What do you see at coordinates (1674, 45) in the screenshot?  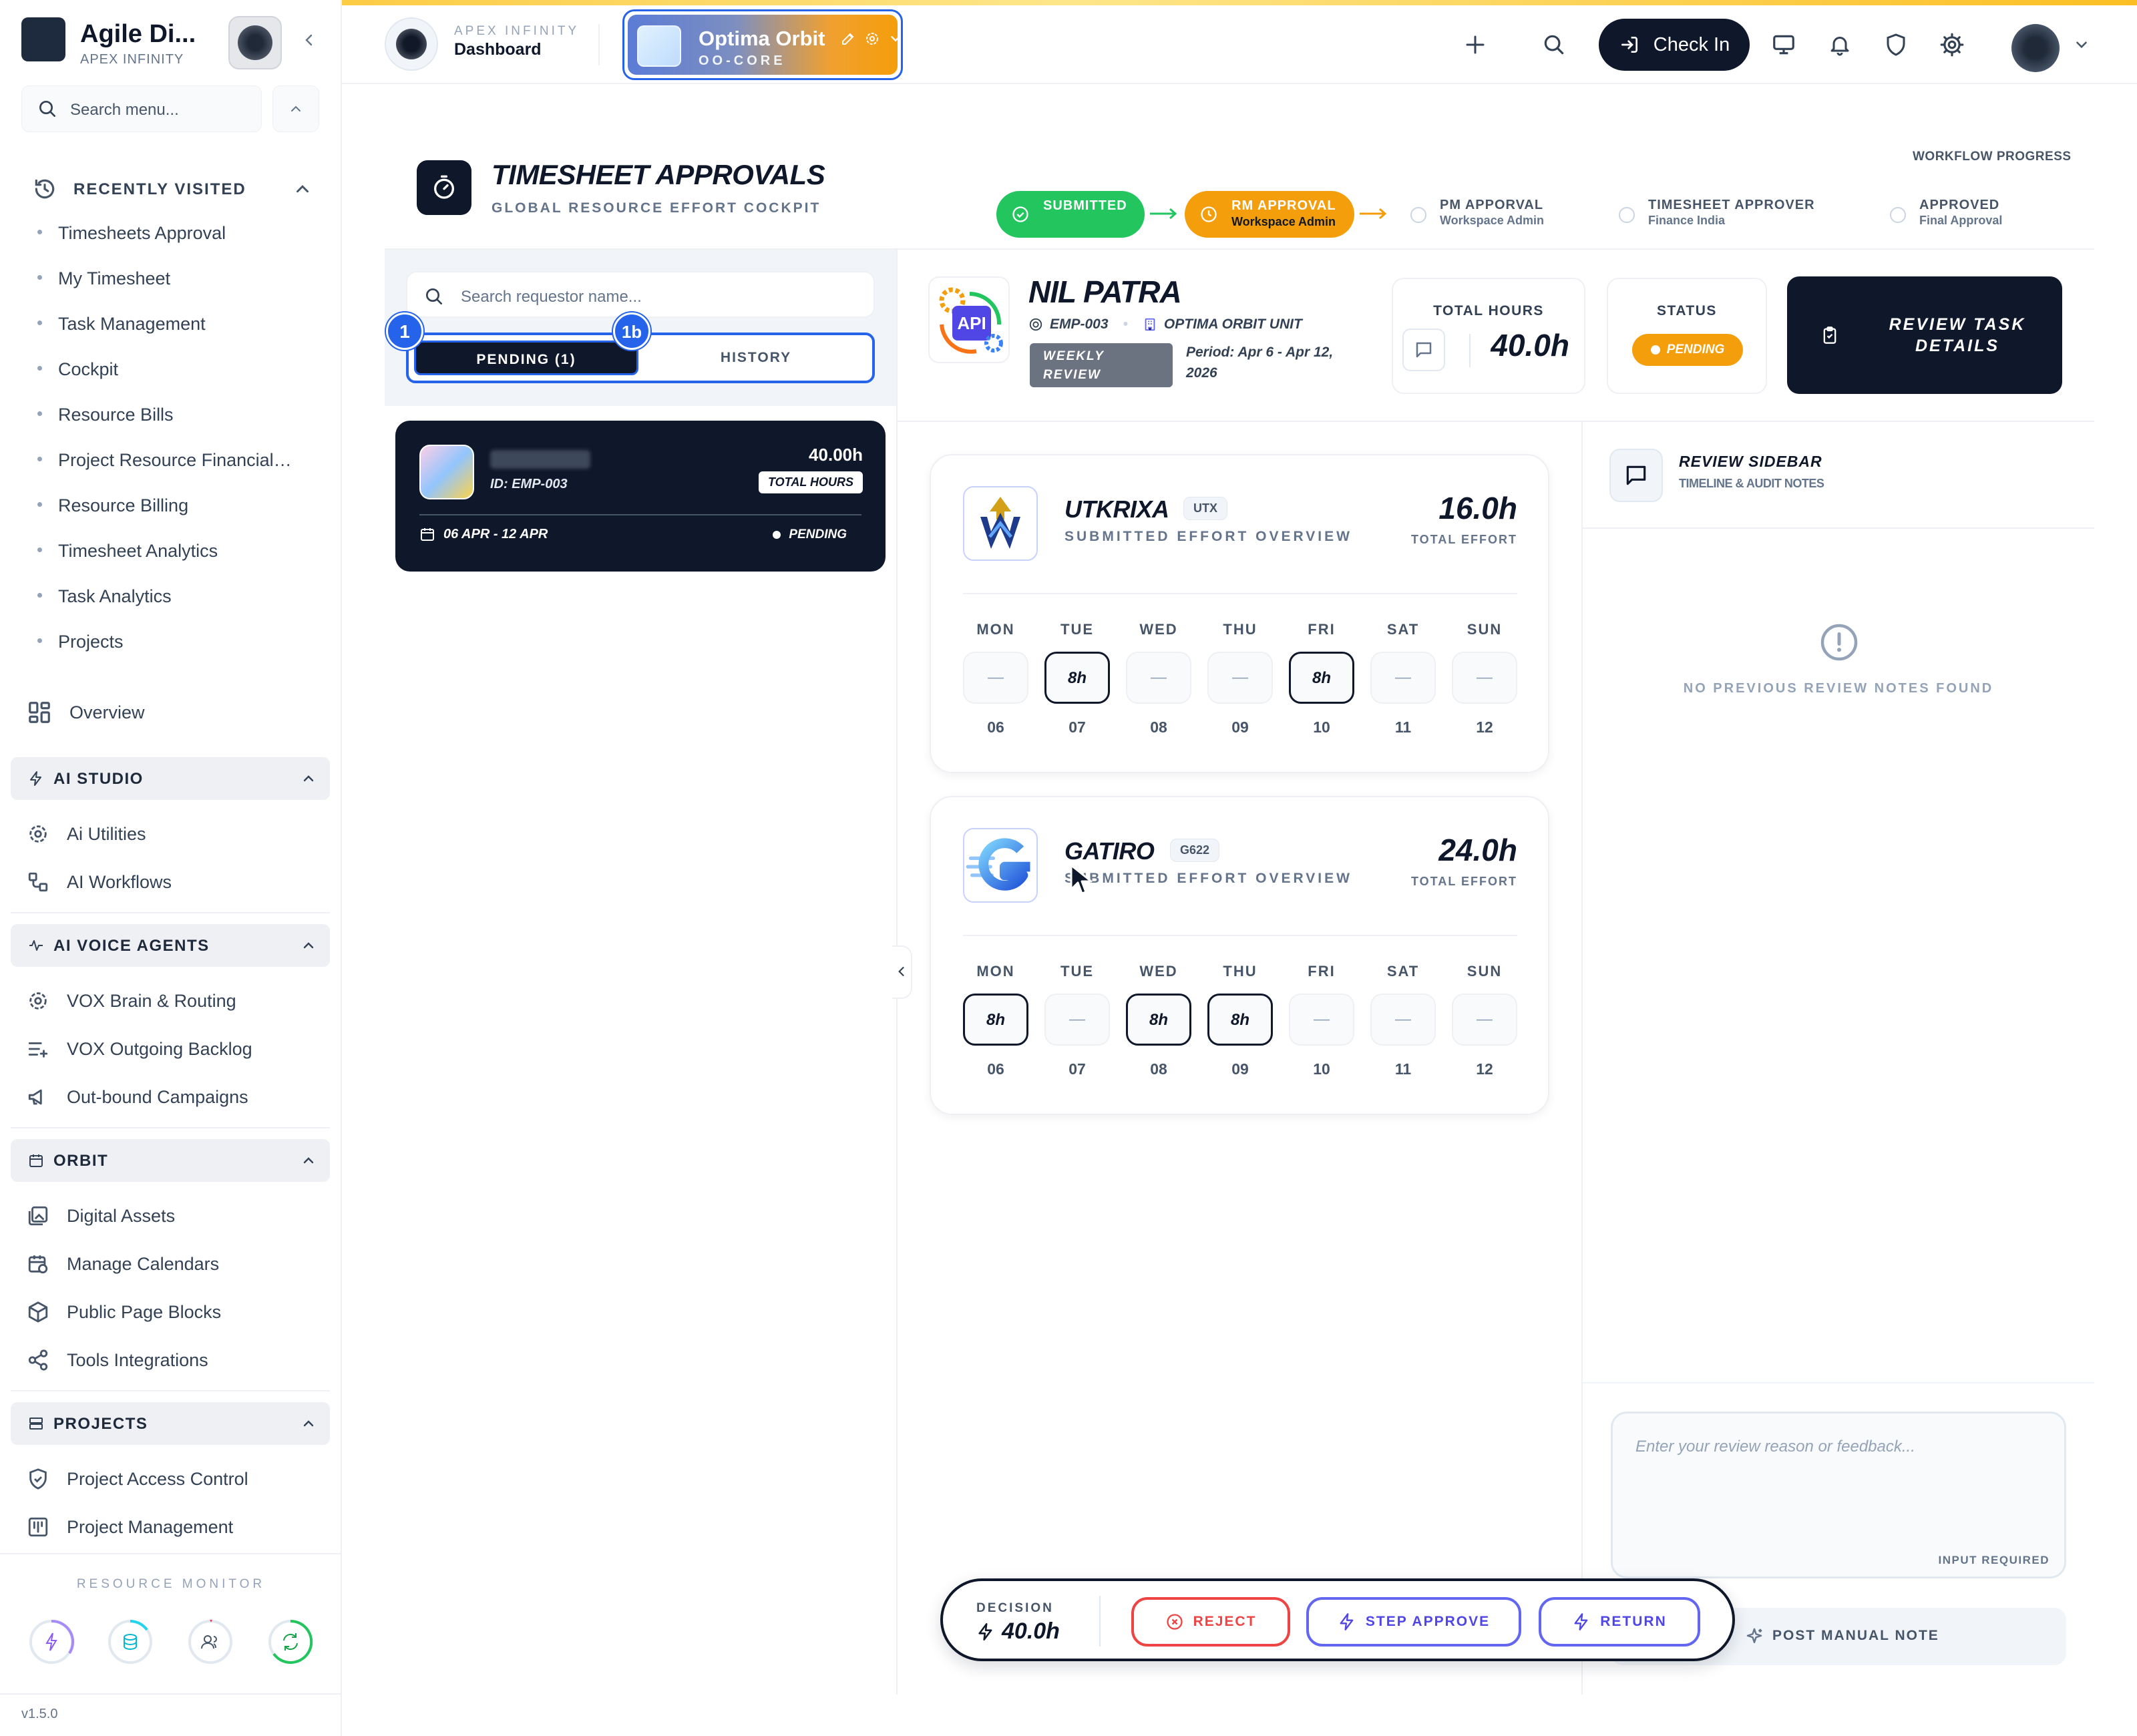 I see `check-in-button: Check In` at bounding box center [1674, 45].